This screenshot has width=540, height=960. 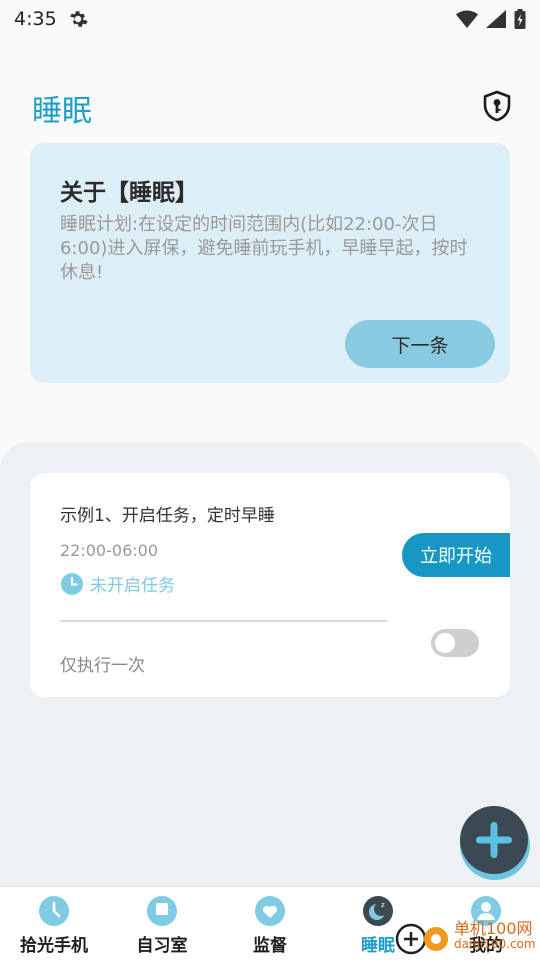 What do you see at coordinates (270, 911) in the screenshot?
I see `heart-icon` at bounding box center [270, 911].